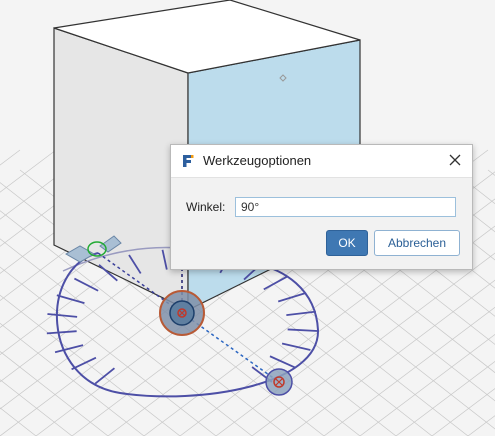  Describe the element at coordinates (345, 207) in the screenshot. I see `angle-input` at that location.